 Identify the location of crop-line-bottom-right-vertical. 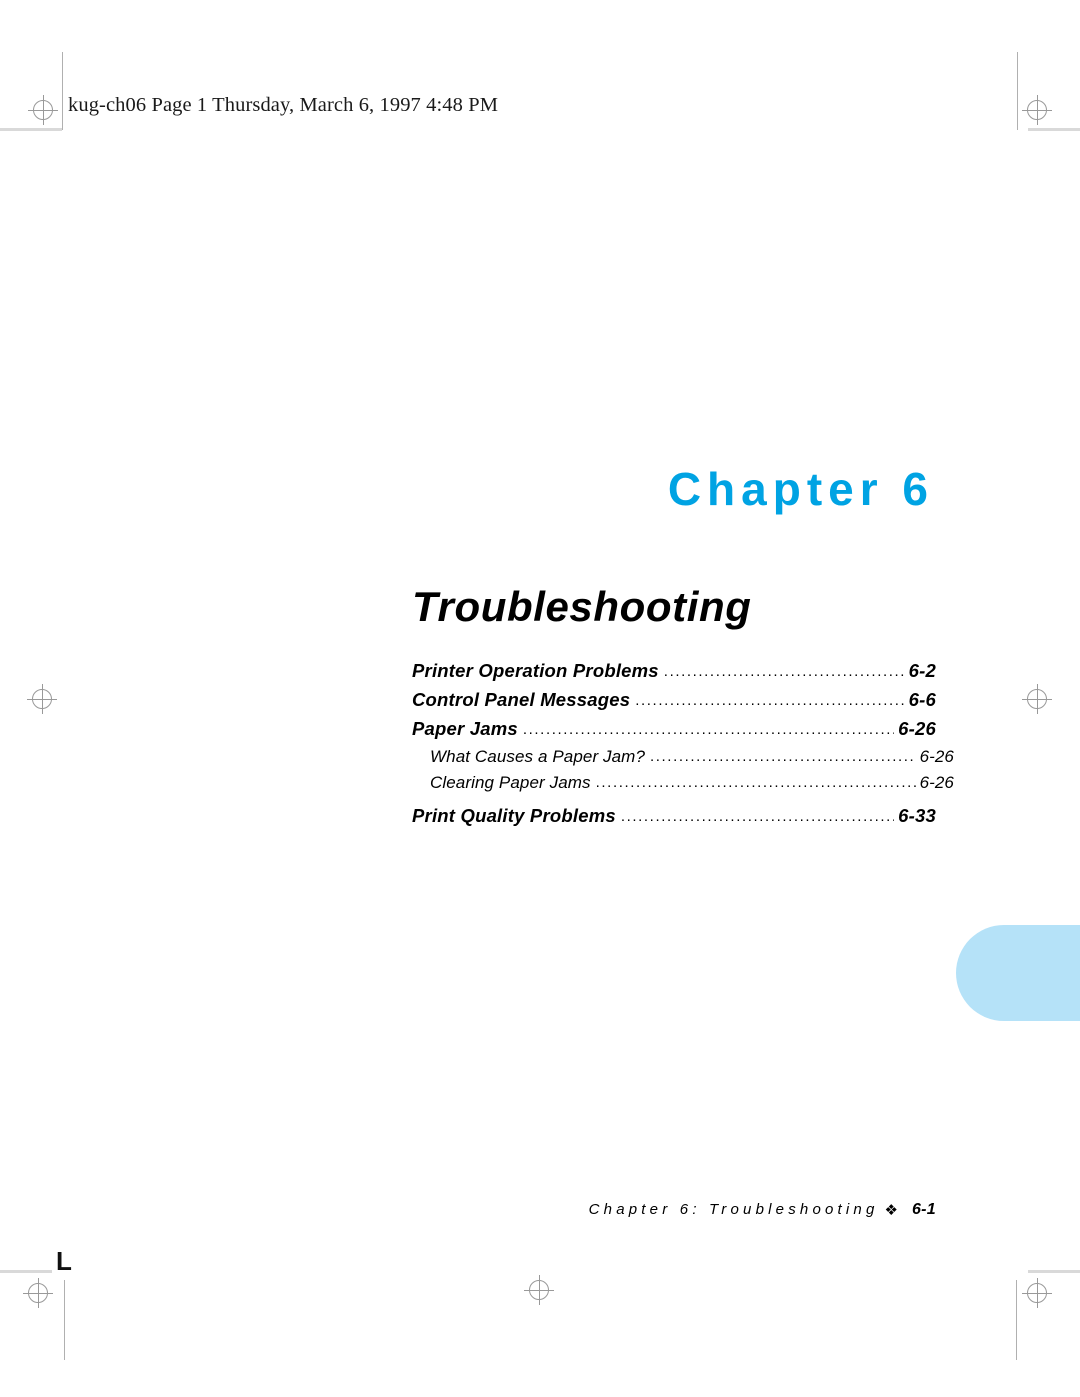
(1016, 1320).